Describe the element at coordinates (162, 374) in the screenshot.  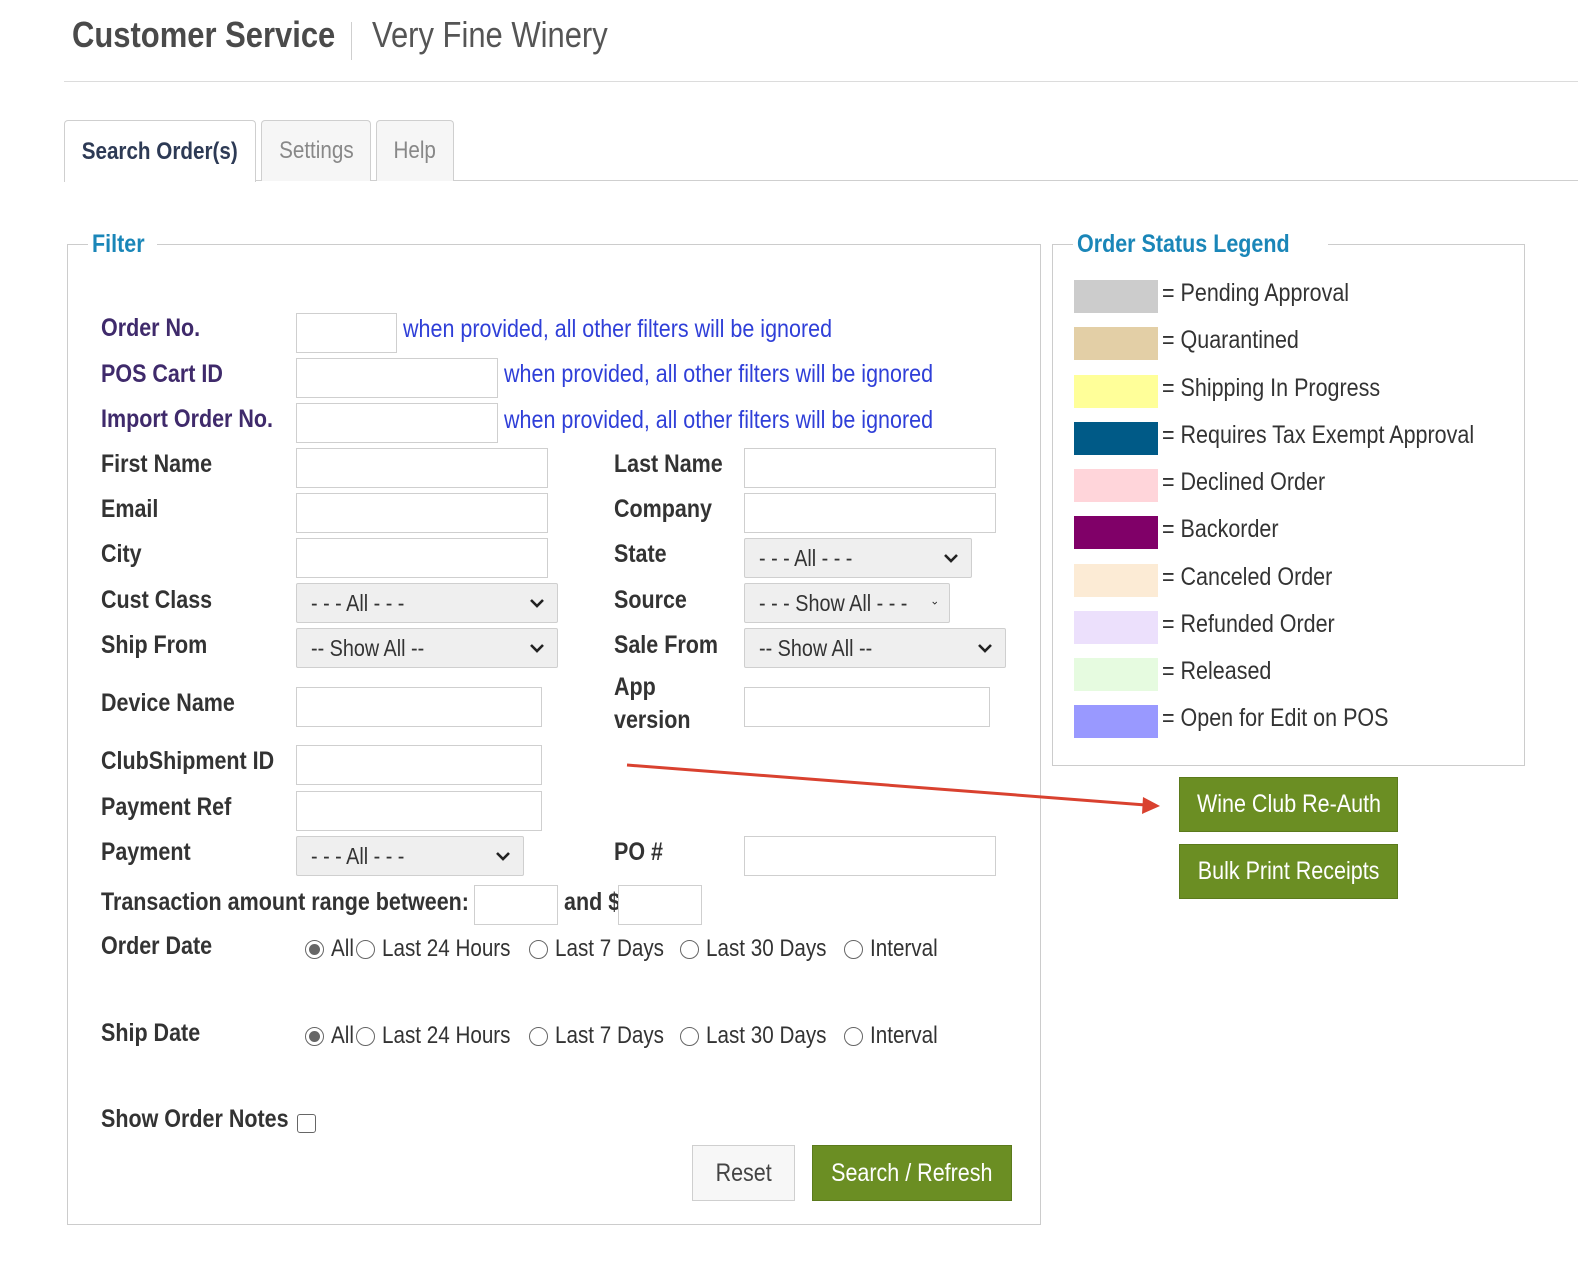
I see `pos-cart-id-label: POS Cart ID` at that location.